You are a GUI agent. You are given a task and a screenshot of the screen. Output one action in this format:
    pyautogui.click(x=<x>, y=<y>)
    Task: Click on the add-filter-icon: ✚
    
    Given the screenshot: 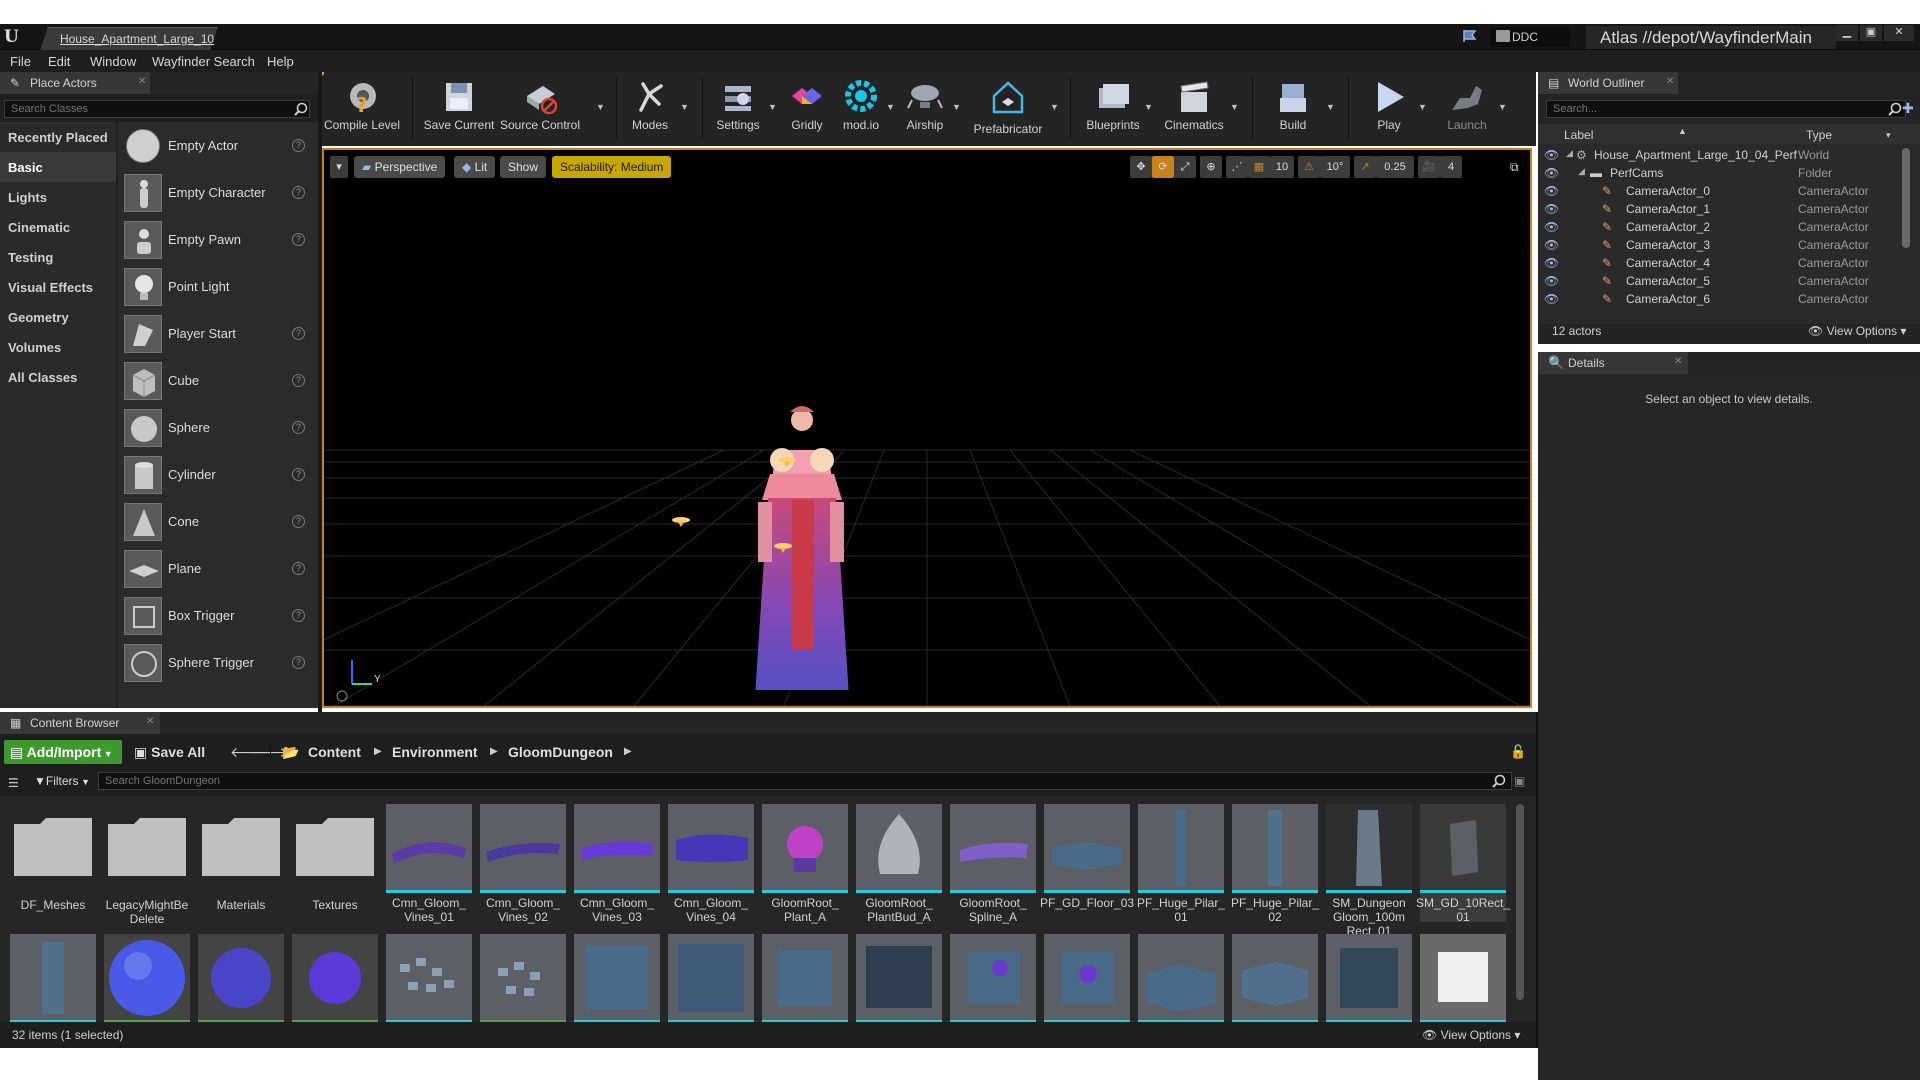 What is the action you would take?
    pyautogui.click(x=1908, y=108)
    